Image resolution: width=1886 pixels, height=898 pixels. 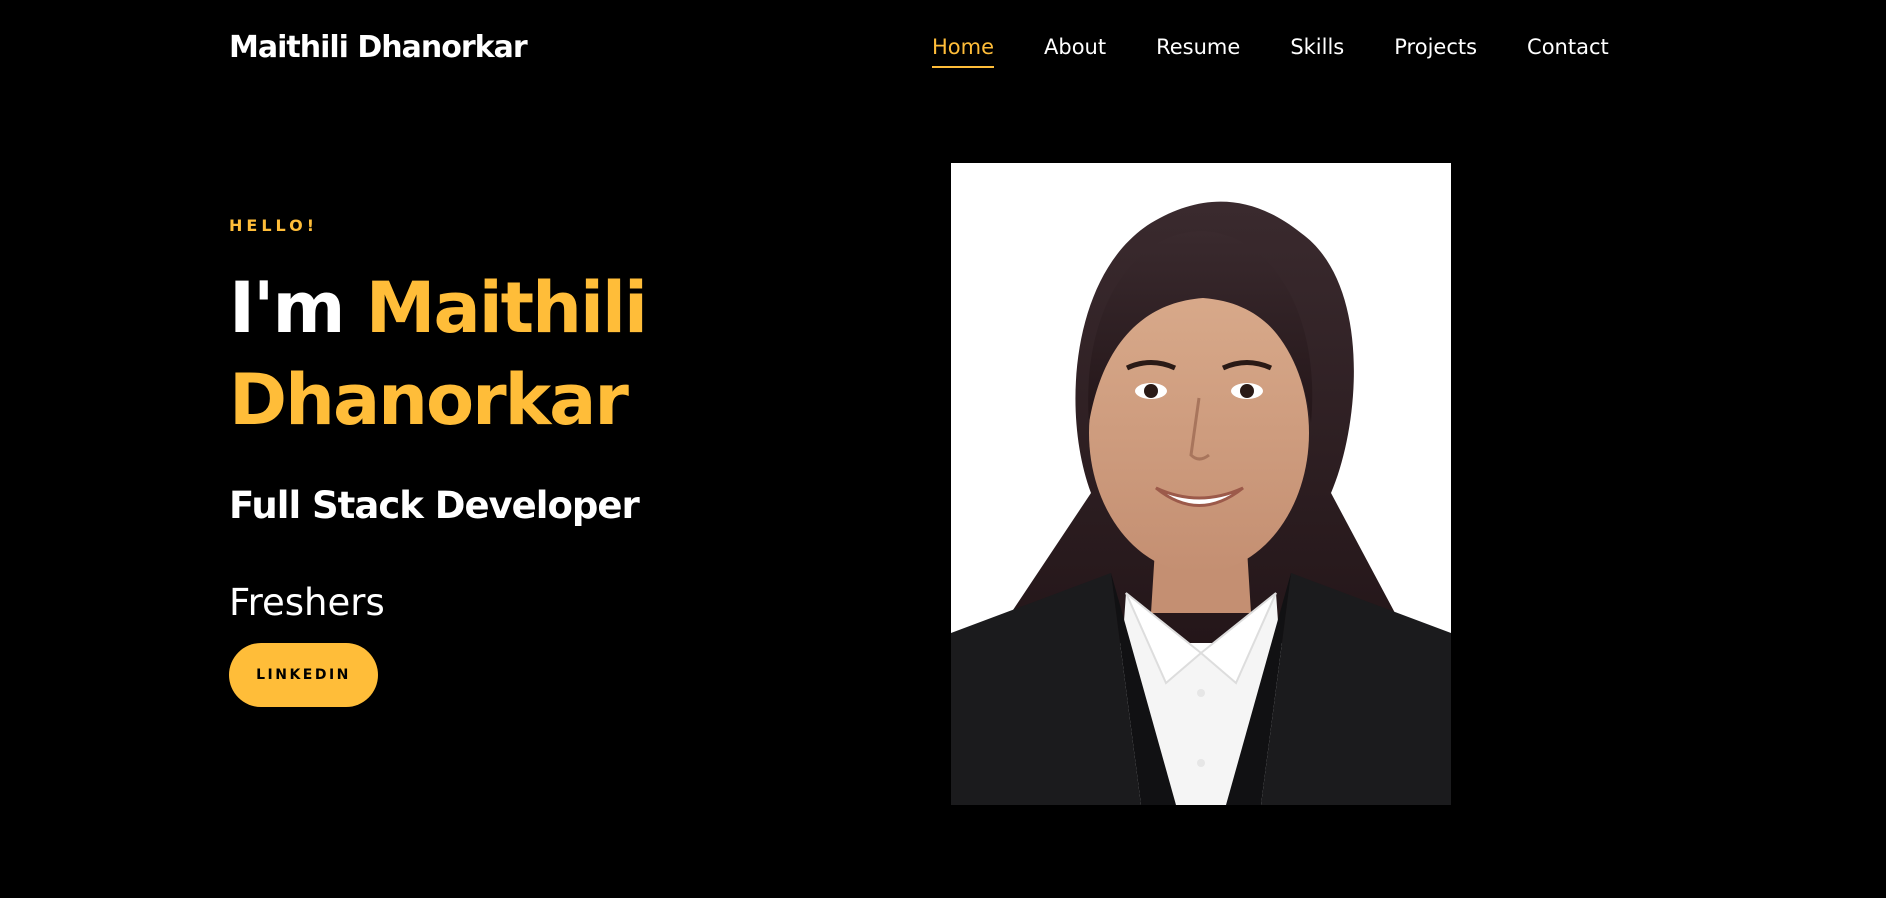 I want to click on nav-resume: Resume, so click(x=1198, y=47).